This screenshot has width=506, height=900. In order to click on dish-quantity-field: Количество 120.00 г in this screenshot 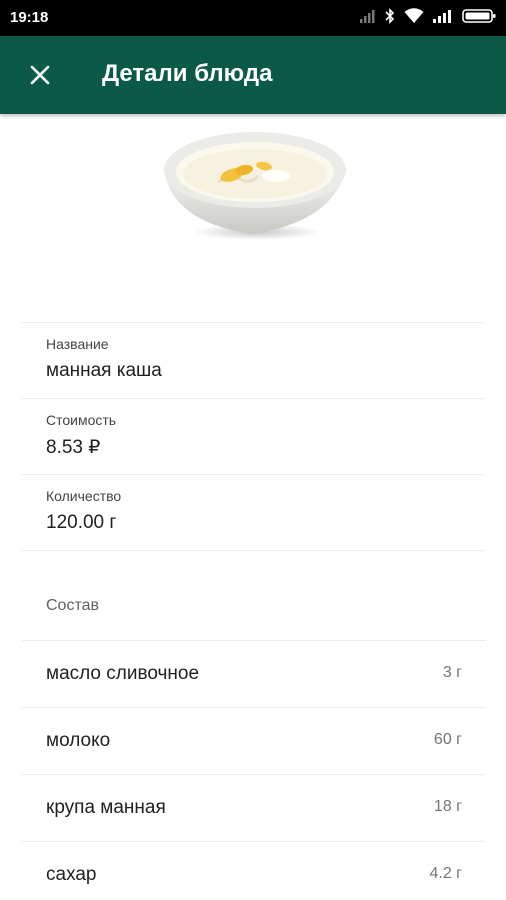, I will do `click(254, 512)`.